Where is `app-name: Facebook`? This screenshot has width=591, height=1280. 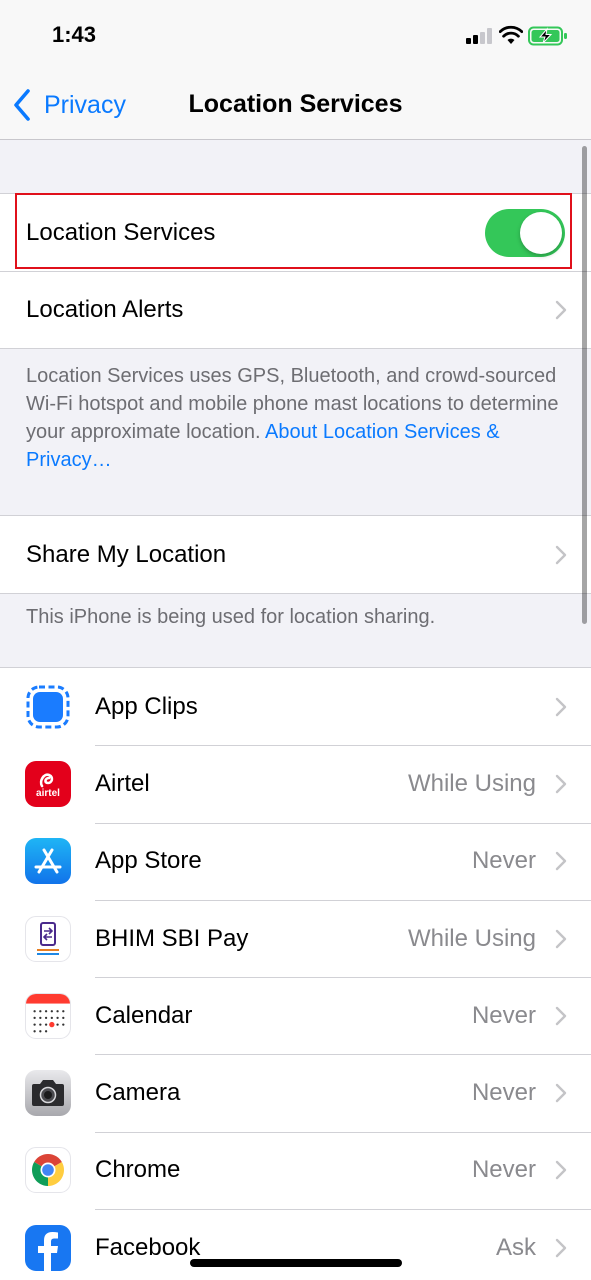 app-name: Facebook is located at coordinates (148, 1247).